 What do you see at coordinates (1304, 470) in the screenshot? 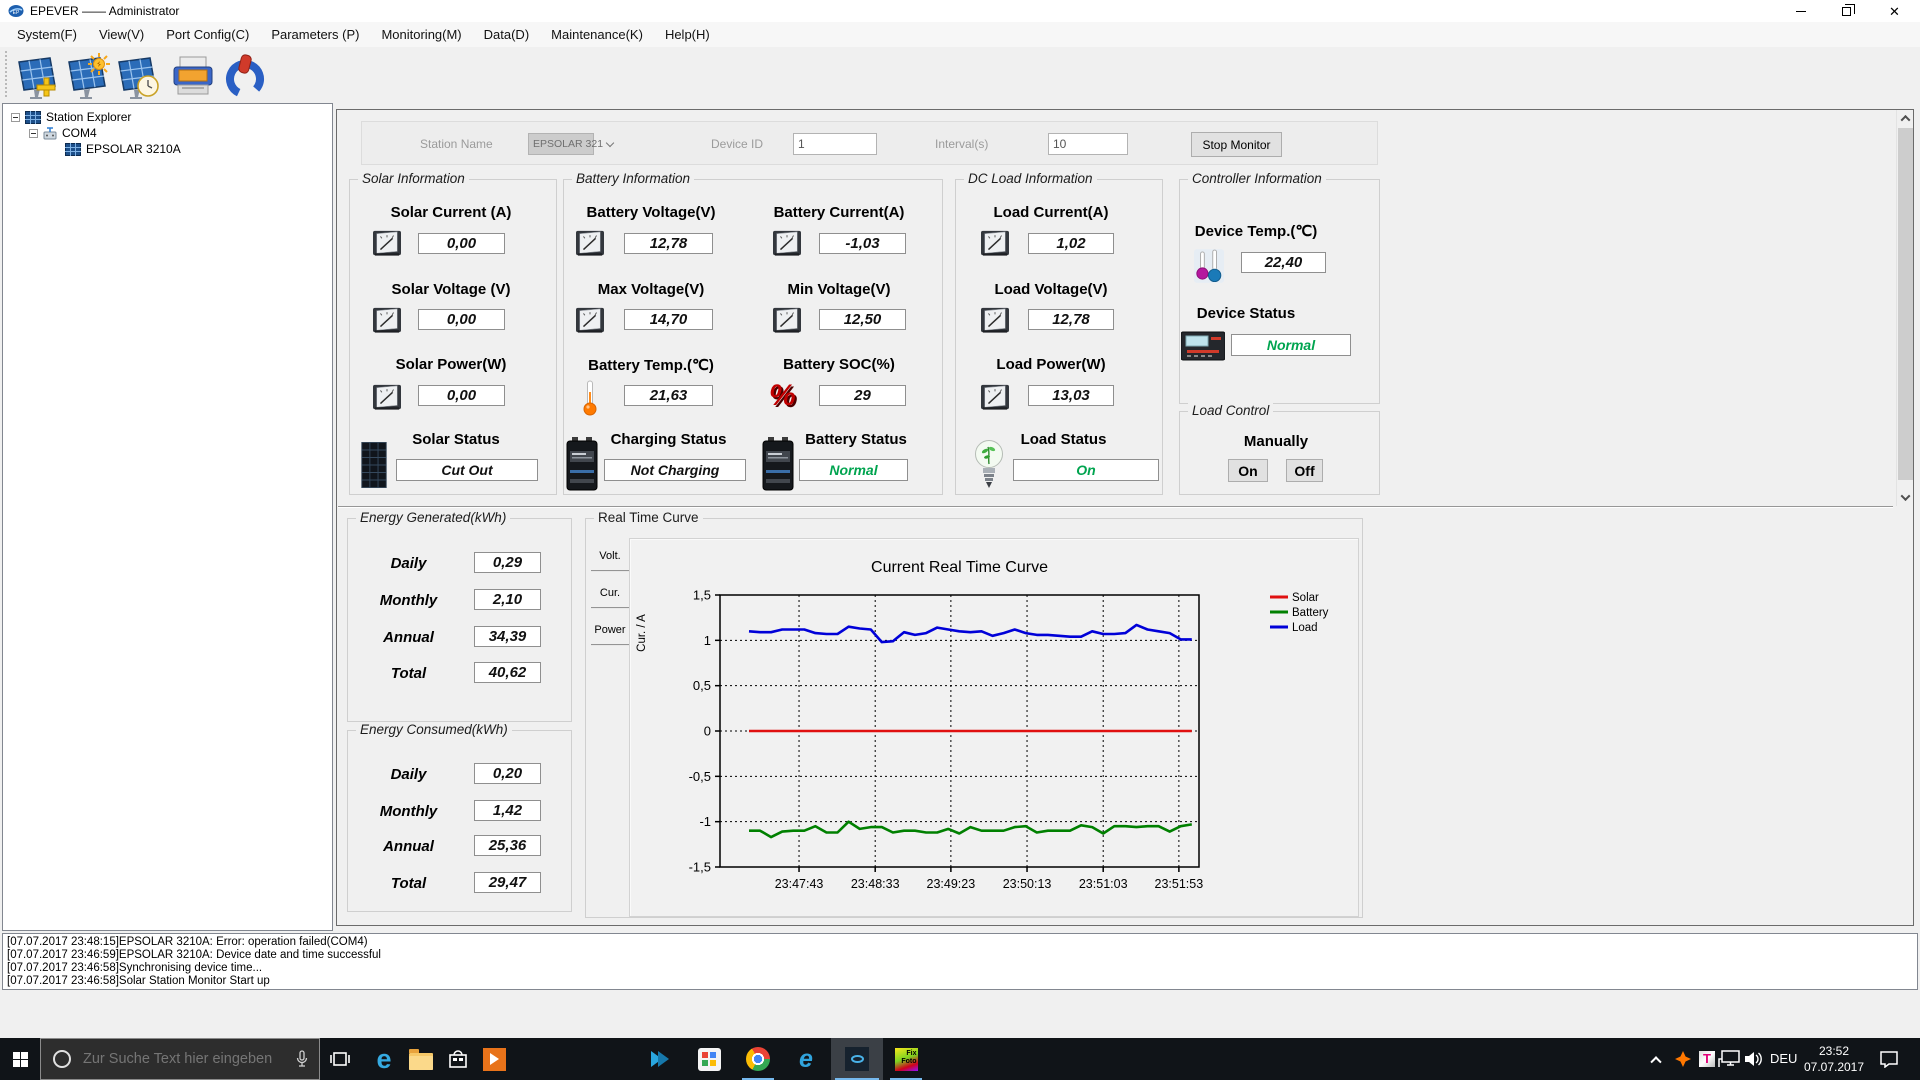
I see `load-off-button: Off` at bounding box center [1304, 470].